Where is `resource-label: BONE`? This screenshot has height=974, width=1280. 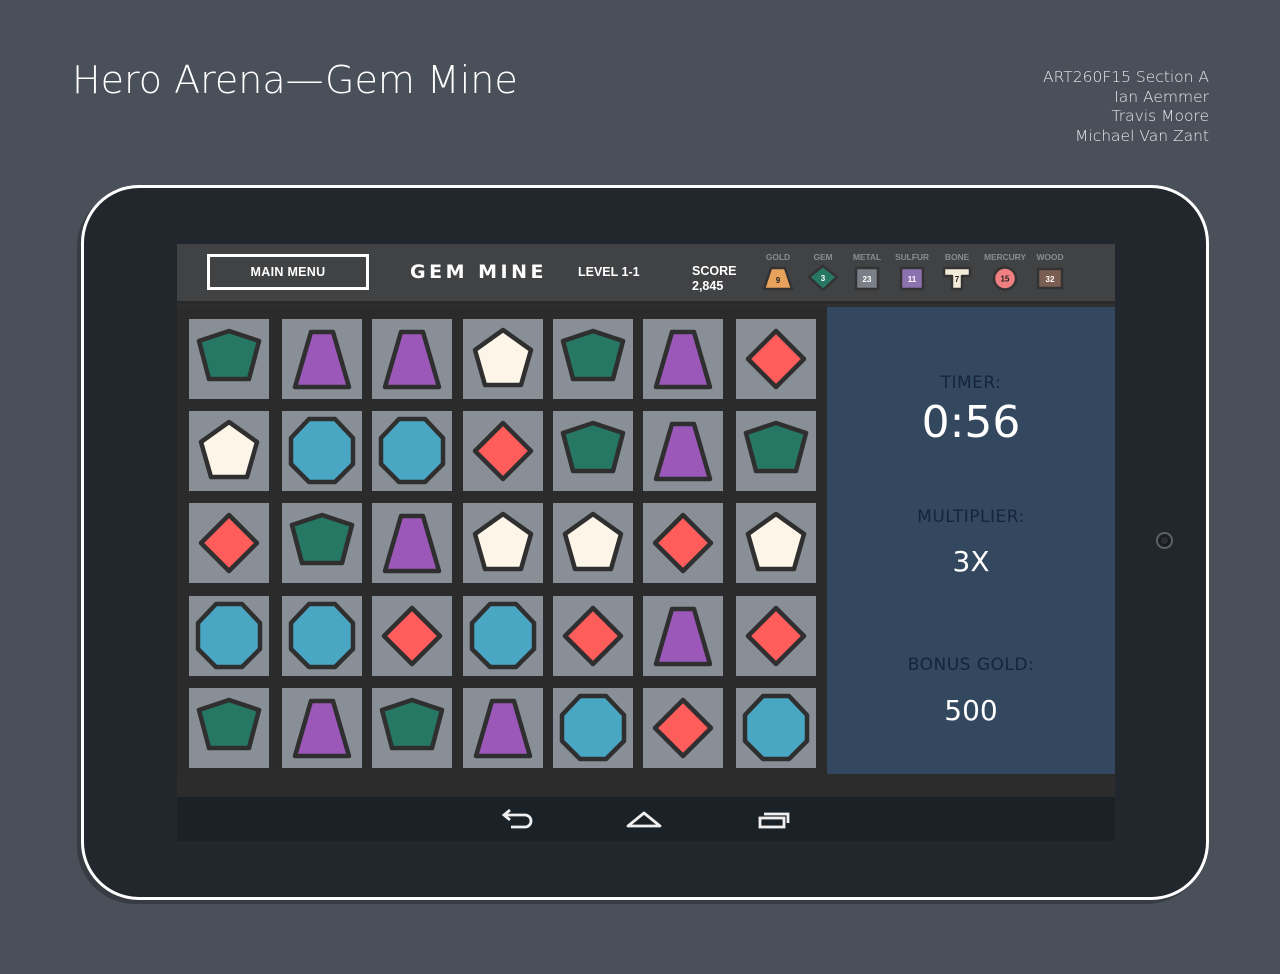
resource-label: BONE is located at coordinates (957, 257).